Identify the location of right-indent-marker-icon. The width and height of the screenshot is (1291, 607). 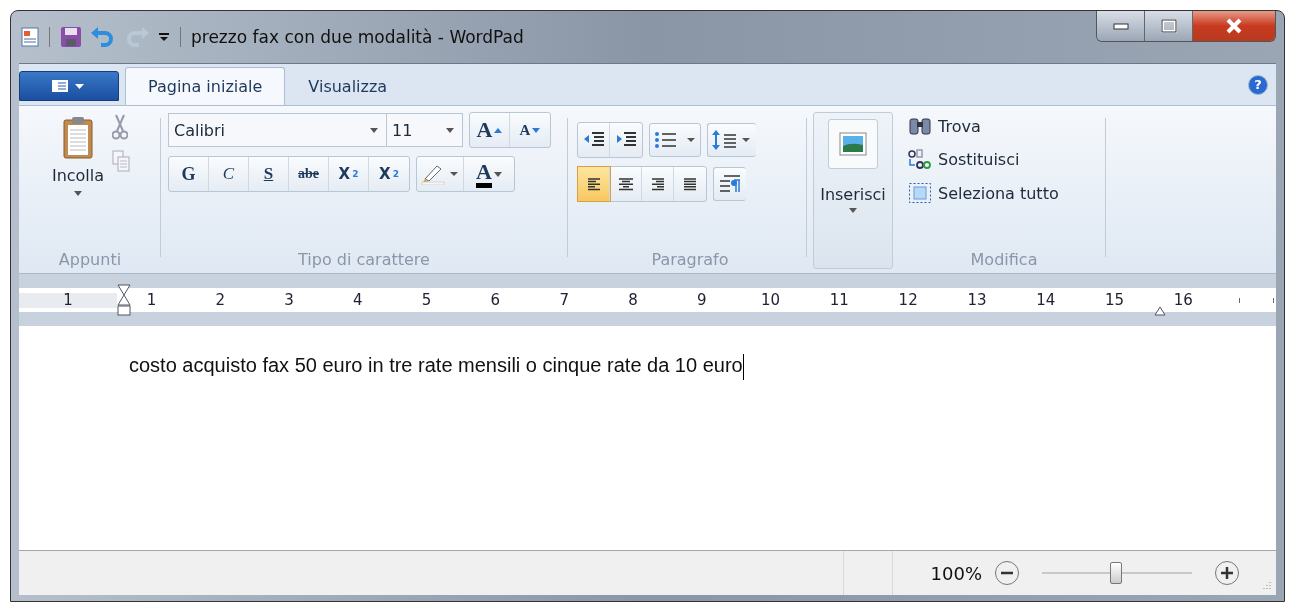
(1160, 311).